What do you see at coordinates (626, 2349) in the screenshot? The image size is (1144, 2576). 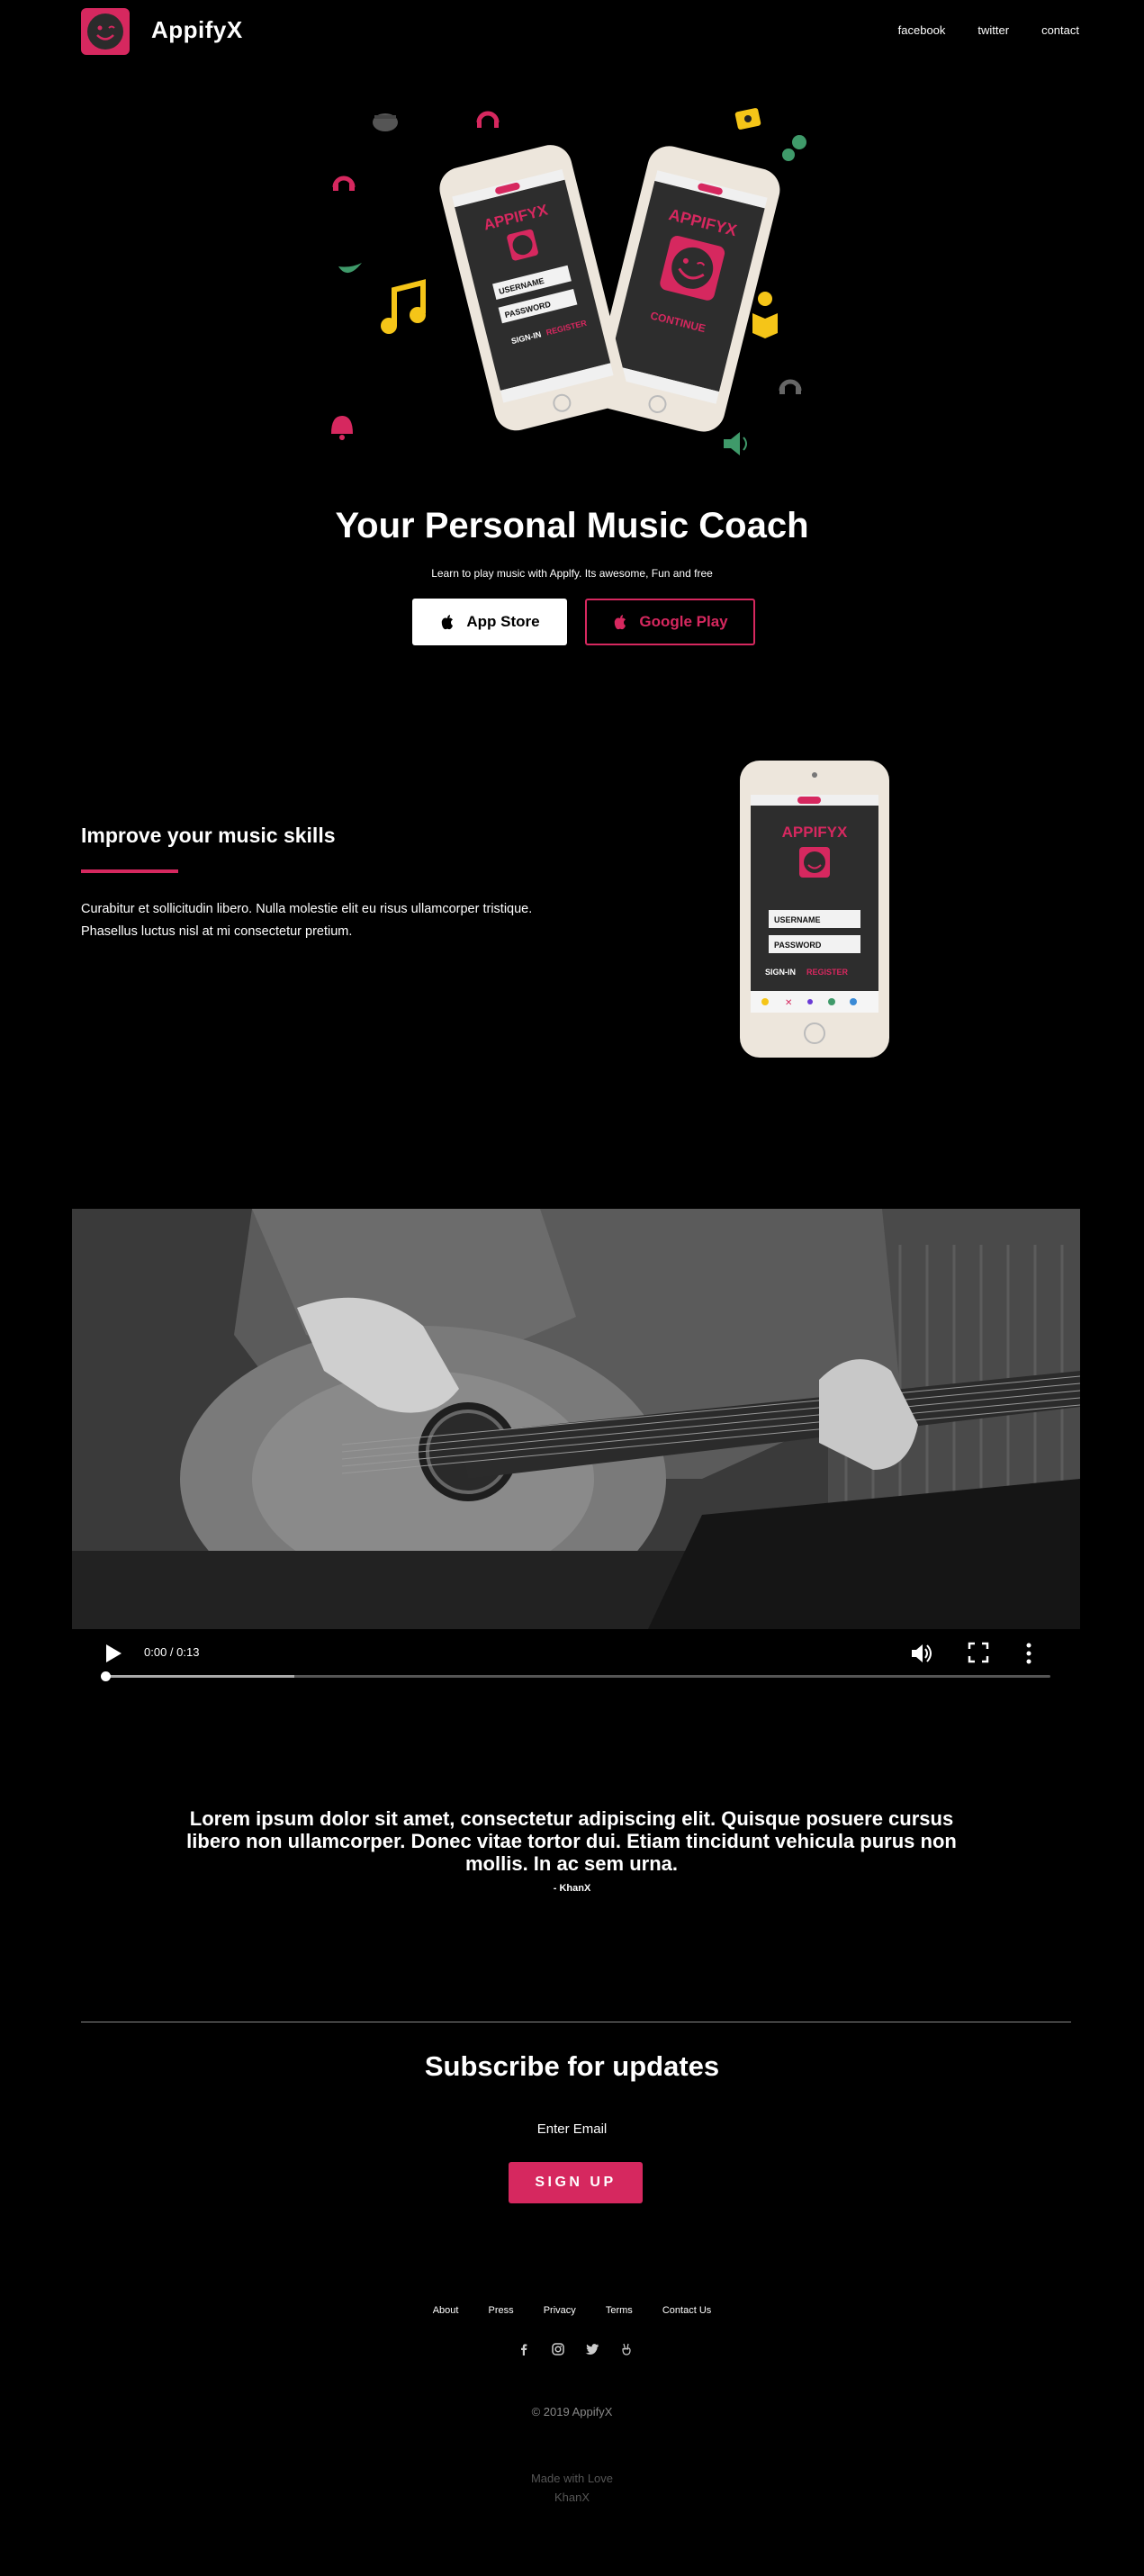 I see `victory-hand-icon` at bounding box center [626, 2349].